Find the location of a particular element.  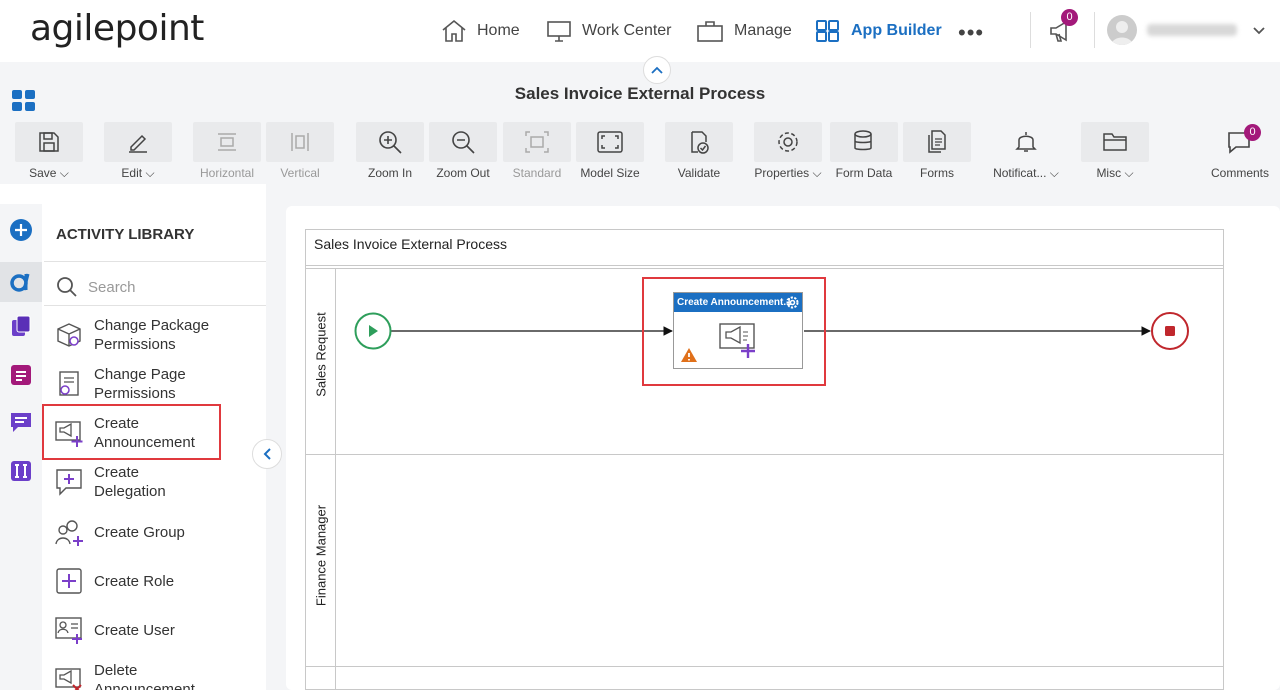

validate-button: Validate is located at coordinates (699, 151).